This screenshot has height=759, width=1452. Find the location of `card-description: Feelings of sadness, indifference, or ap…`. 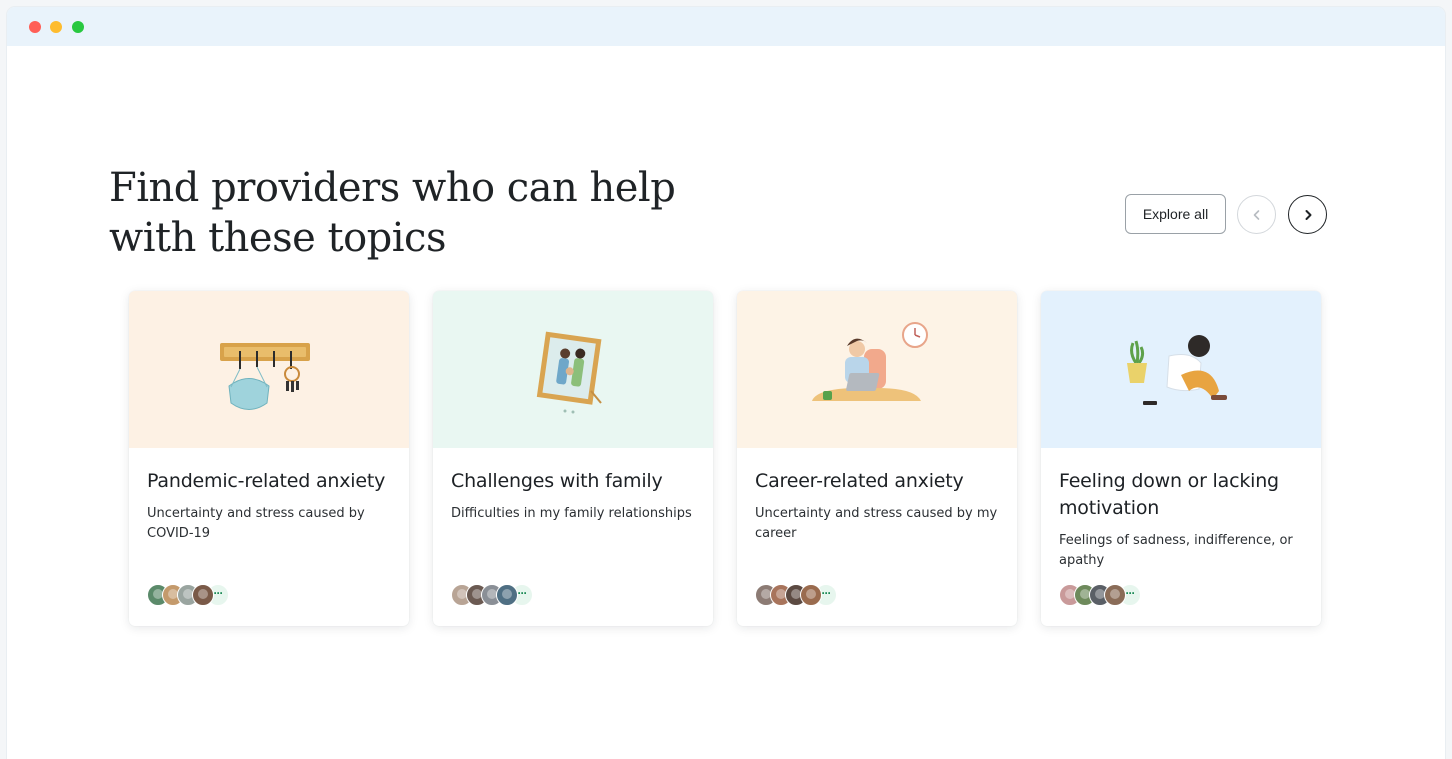

card-description: Feelings of sadness, indifference, or ap… is located at coordinates (1176, 550).